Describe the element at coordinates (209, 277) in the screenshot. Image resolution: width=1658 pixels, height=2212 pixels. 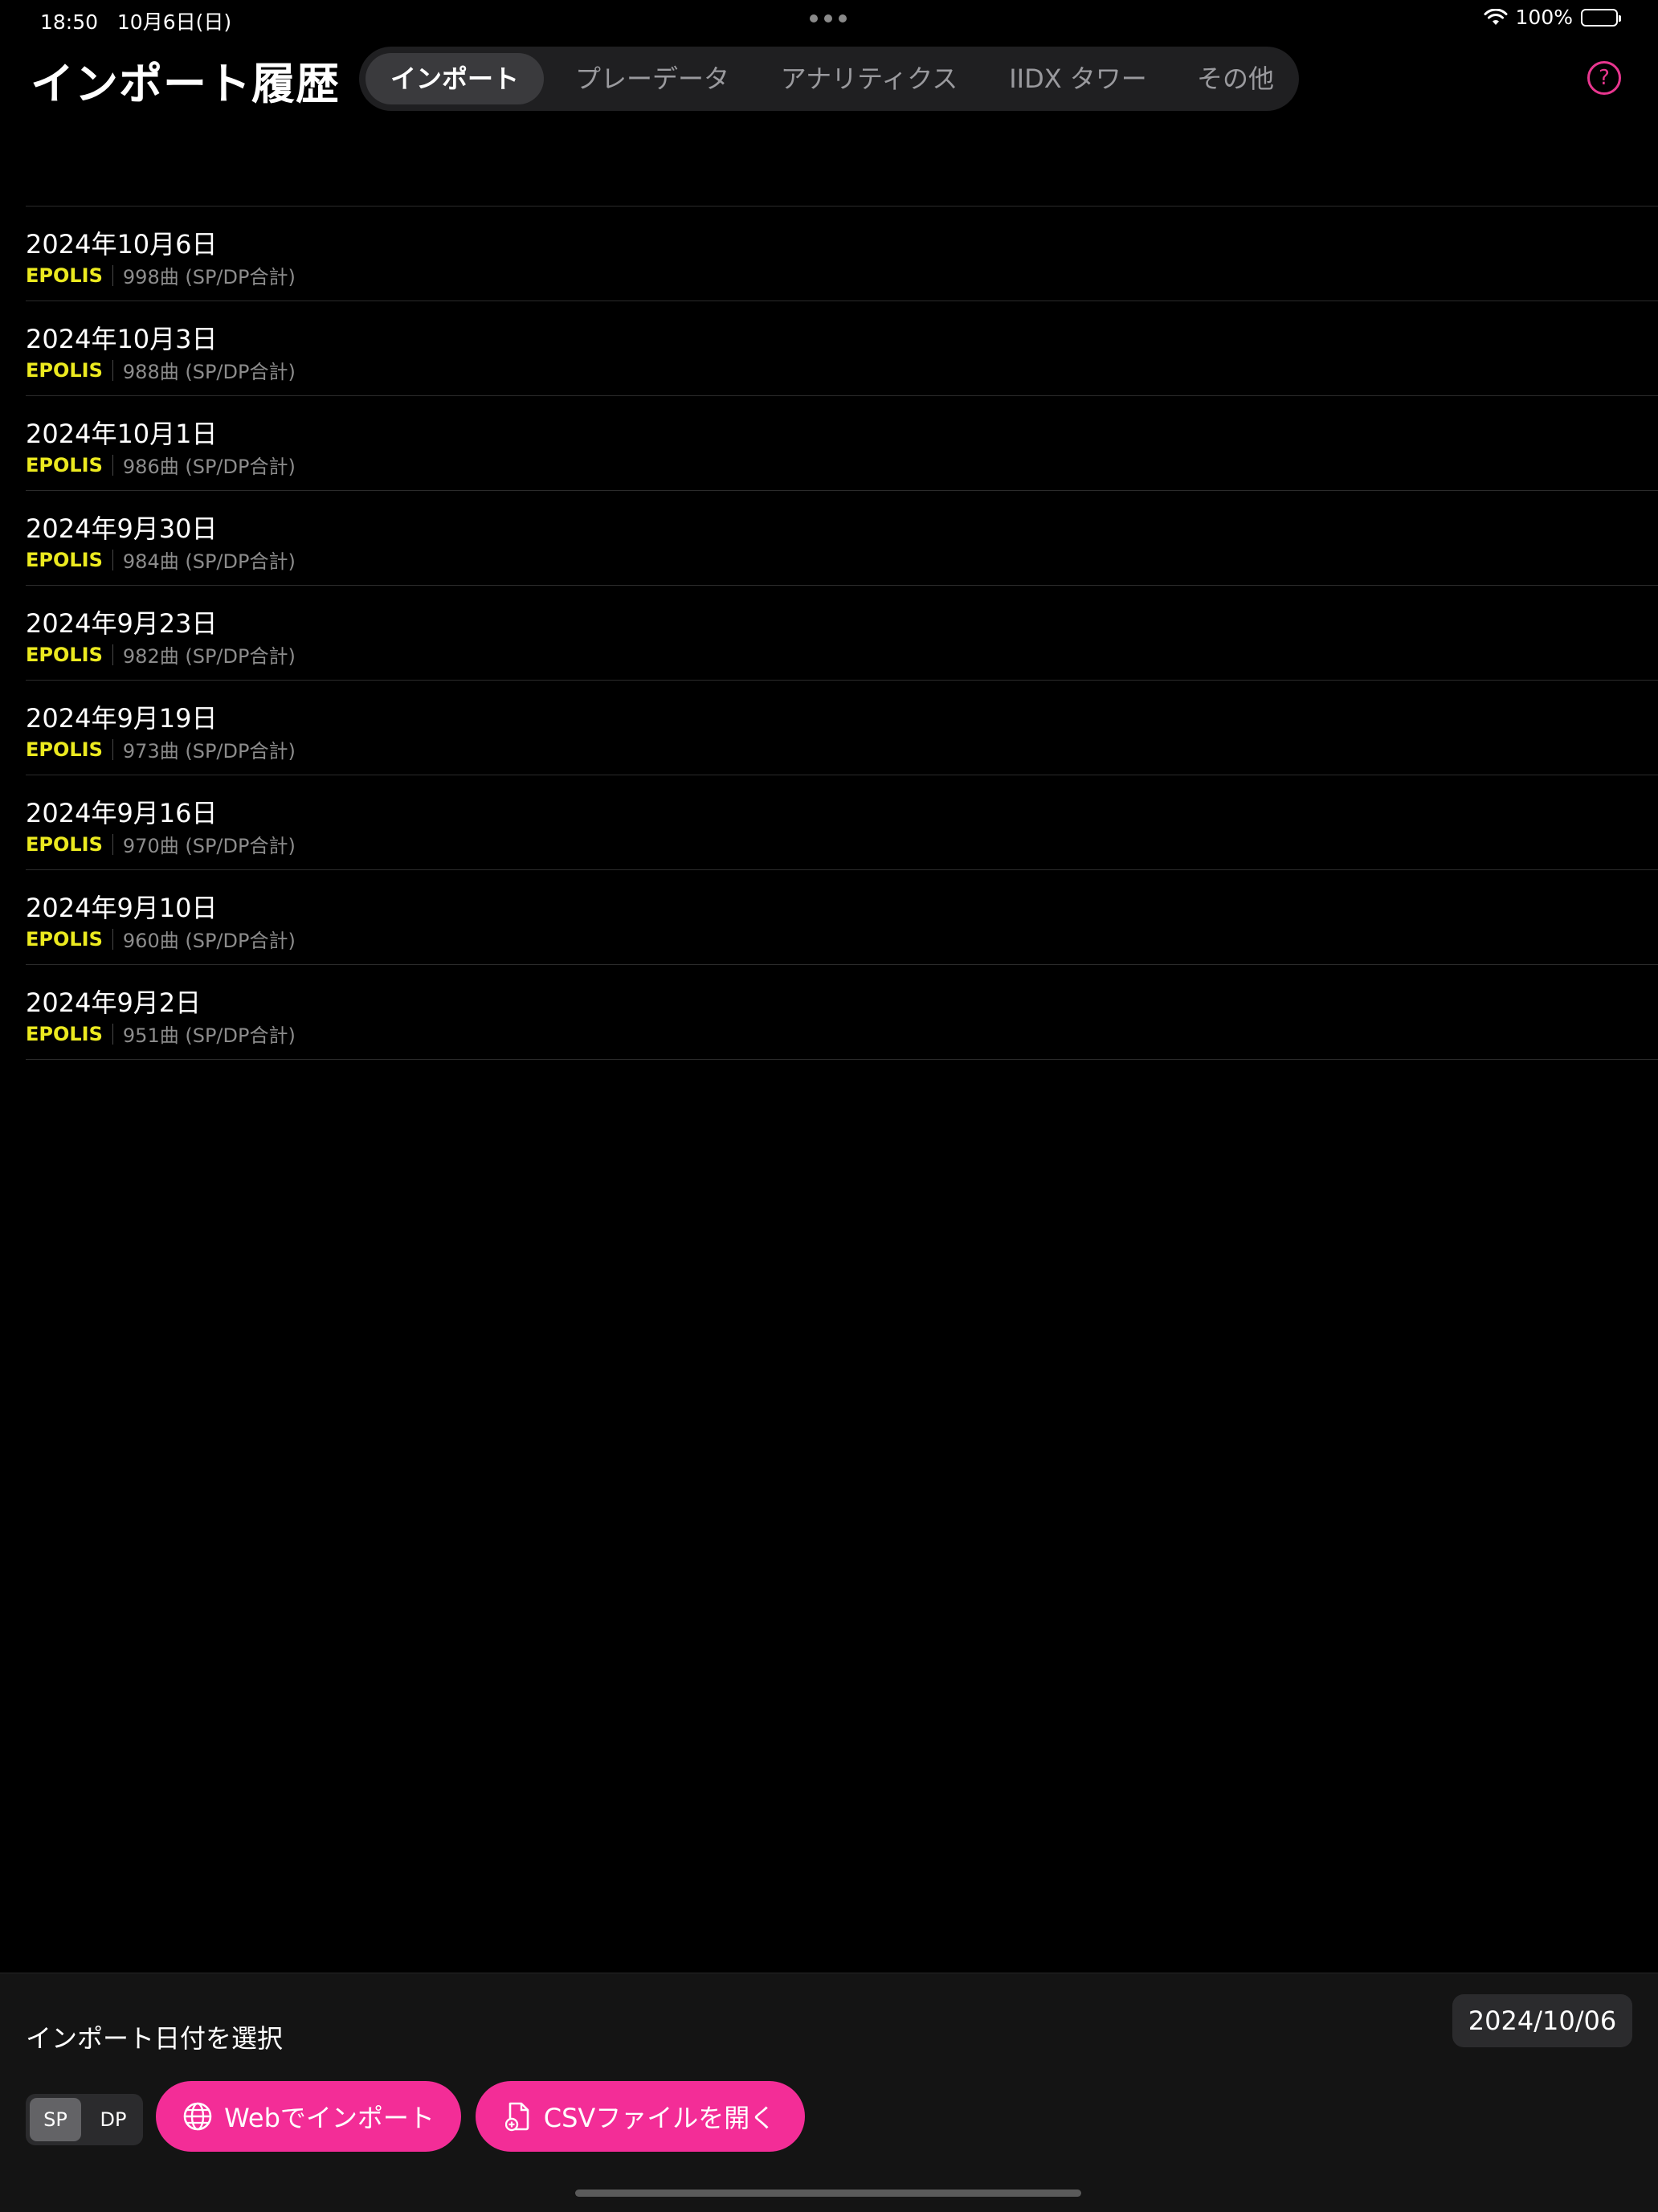
I see `song-count: 998曲 (SP/DP合計)` at that location.